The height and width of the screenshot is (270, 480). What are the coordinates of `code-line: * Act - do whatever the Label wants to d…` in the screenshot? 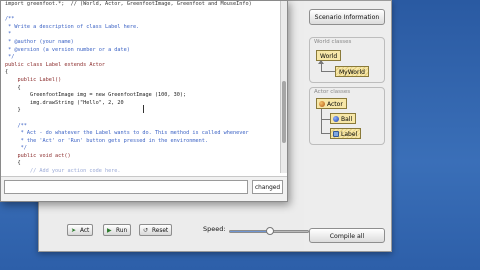 It's located at (127, 133).